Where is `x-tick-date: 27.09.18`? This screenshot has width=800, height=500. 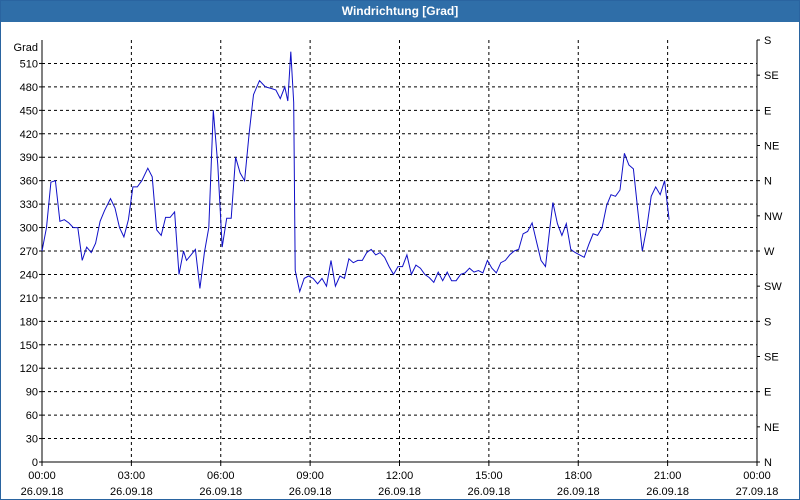 x-tick-date: 27.09.18 is located at coordinates (757, 492).